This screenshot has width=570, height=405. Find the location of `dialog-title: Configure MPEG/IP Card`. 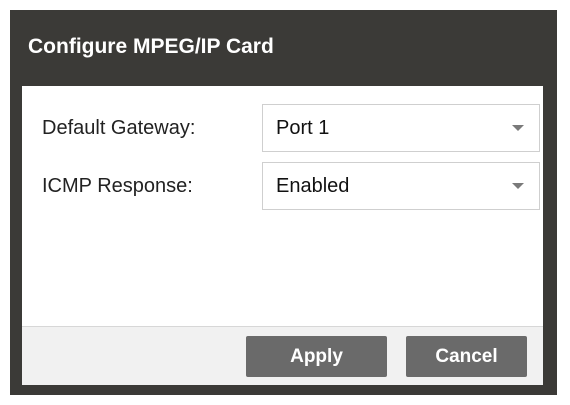

dialog-title: Configure MPEG/IP Card is located at coordinates (151, 46).